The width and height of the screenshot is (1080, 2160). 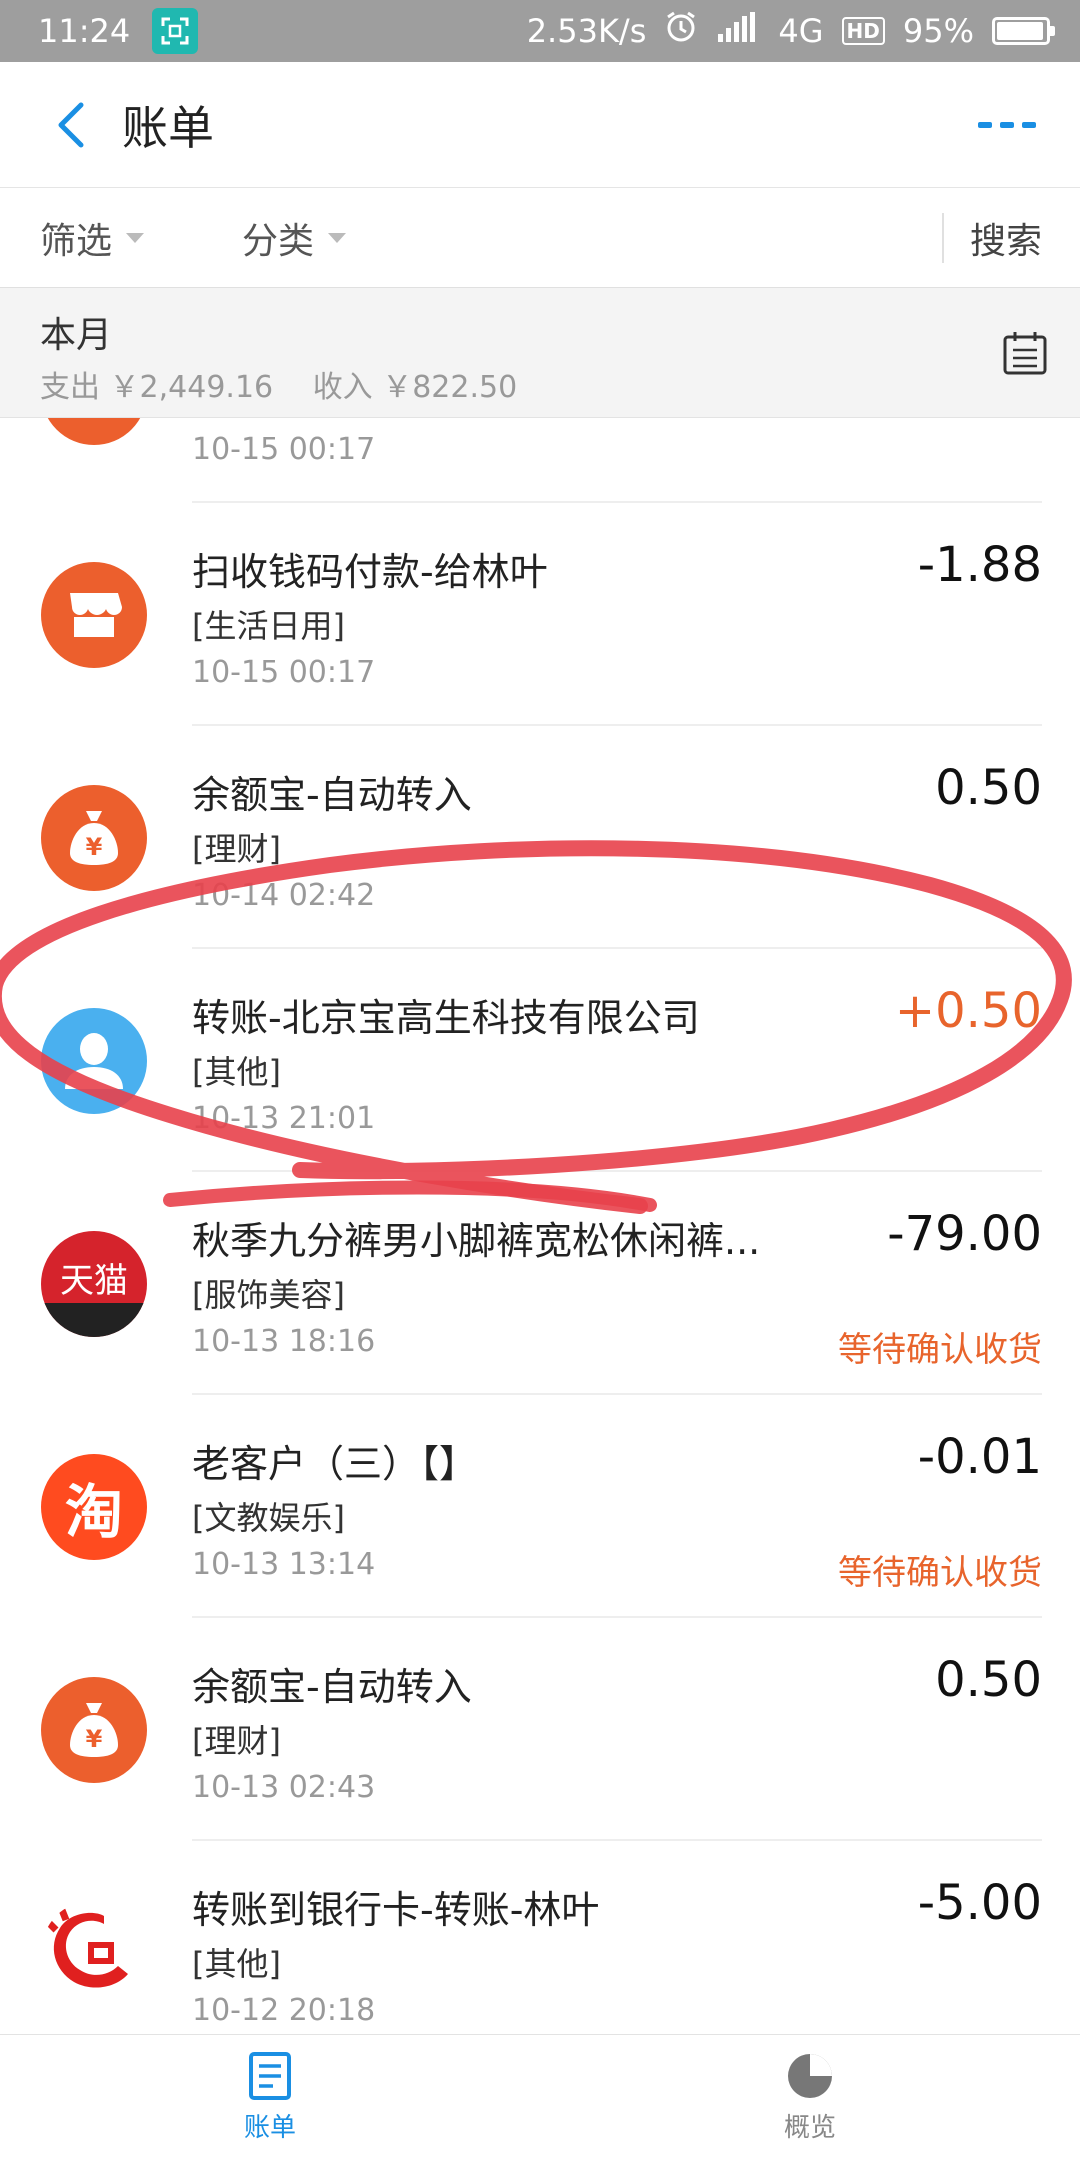 I want to click on transaction-category: [生活日用], so click(x=268, y=626).